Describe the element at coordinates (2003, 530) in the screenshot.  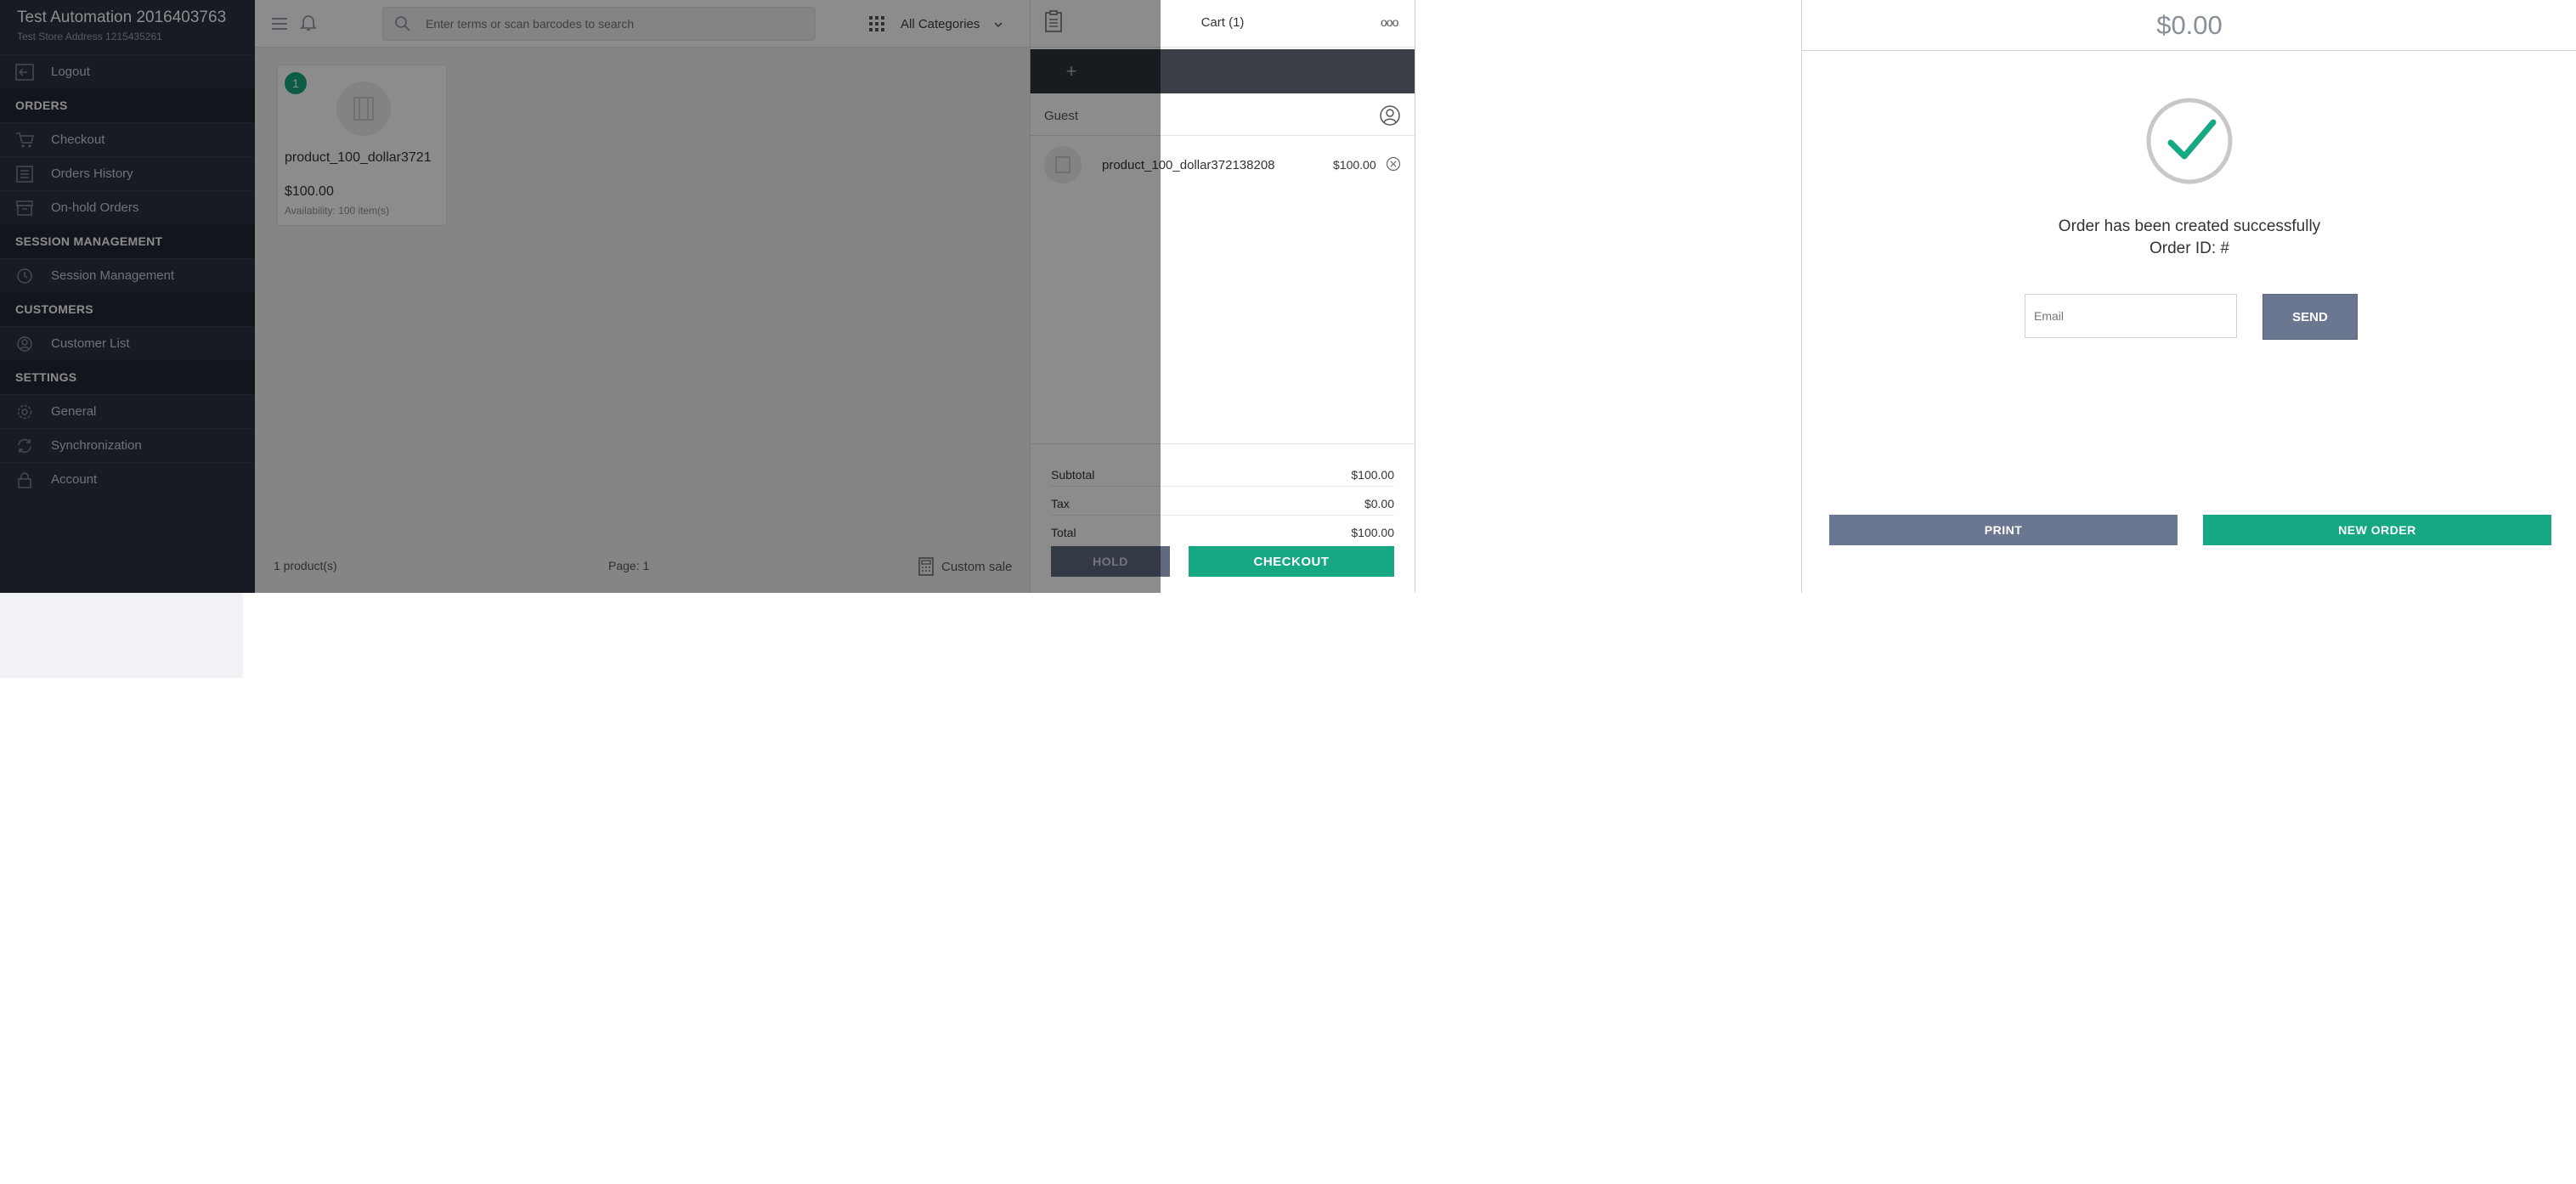
I see `print-button: PRINT` at that location.